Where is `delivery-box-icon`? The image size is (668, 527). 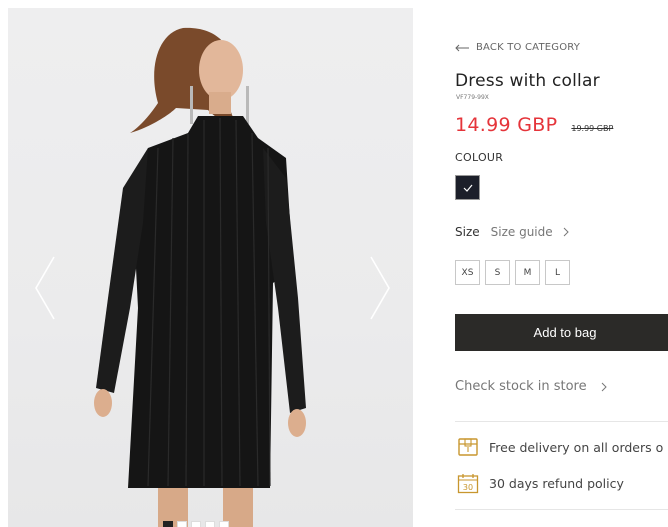 delivery-box-icon is located at coordinates (468, 447).